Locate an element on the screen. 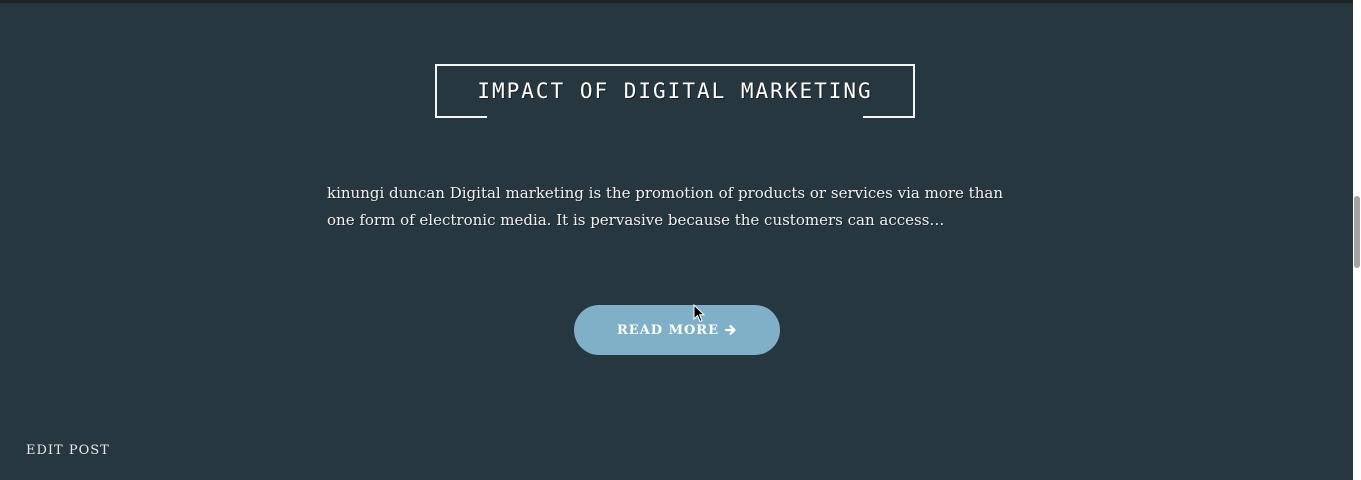  arrow-right-icon is located at coordinates (731, 330).